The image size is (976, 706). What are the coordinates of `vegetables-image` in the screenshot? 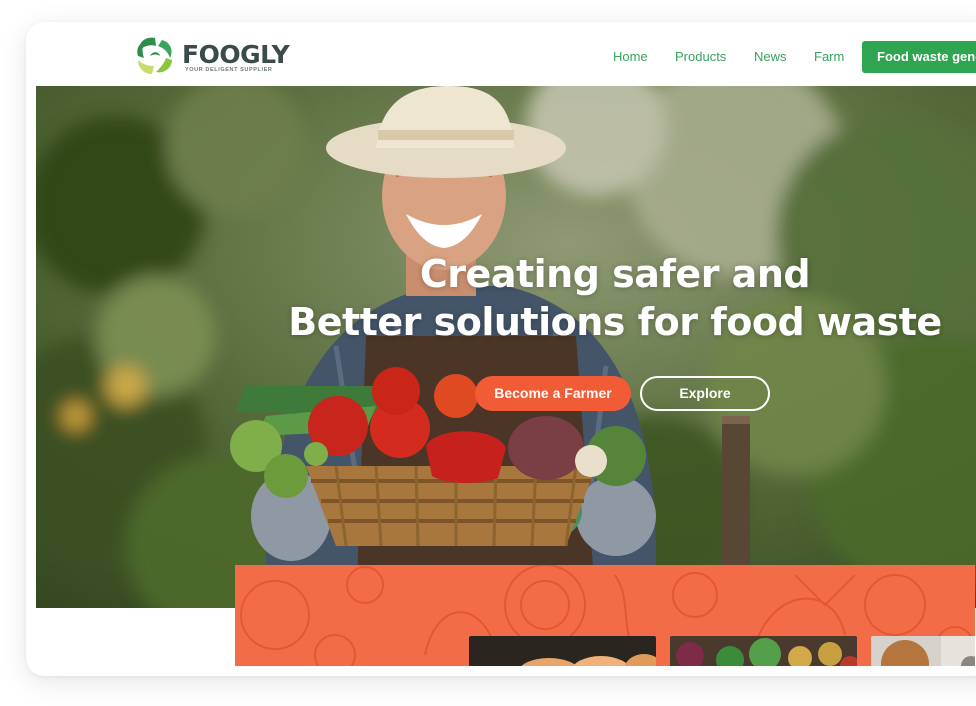 It's located at (766, 652).